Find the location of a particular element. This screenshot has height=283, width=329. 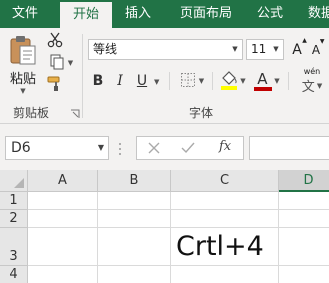

font-color-button: A ▼ is located at coordinates (267, 81).